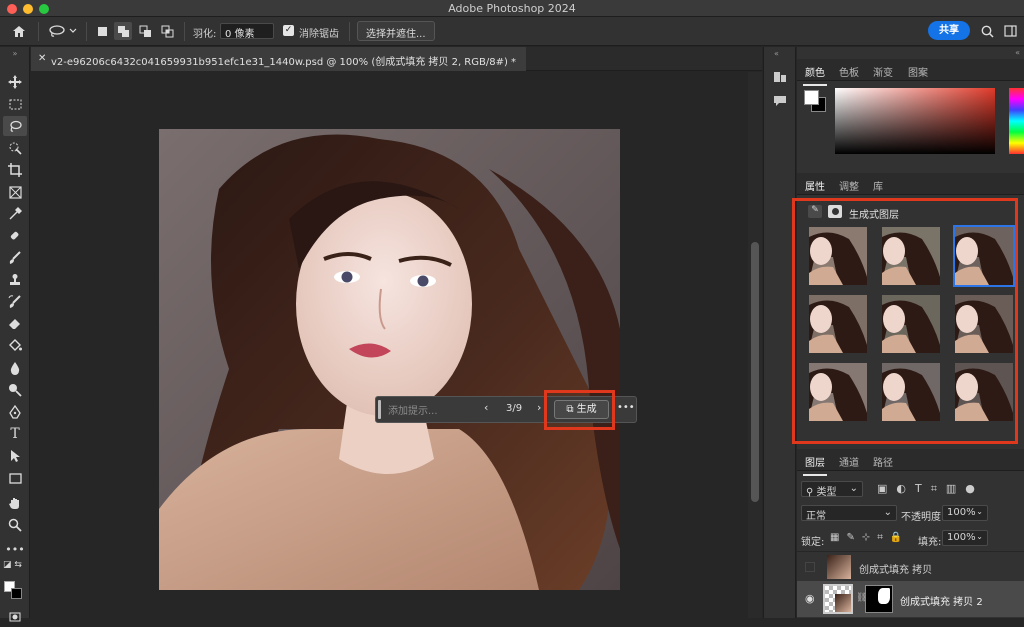  What do you see at coordinates (849, 71) in the screenshot?
I see `tab-swatches: 色板` at bounding box center [849, 71].